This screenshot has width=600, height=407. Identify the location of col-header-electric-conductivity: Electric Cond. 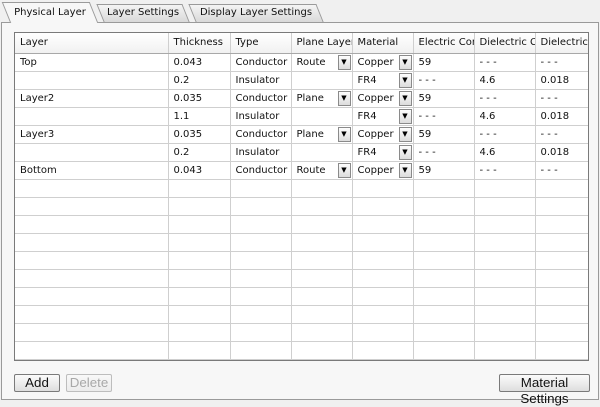
(444, 43).